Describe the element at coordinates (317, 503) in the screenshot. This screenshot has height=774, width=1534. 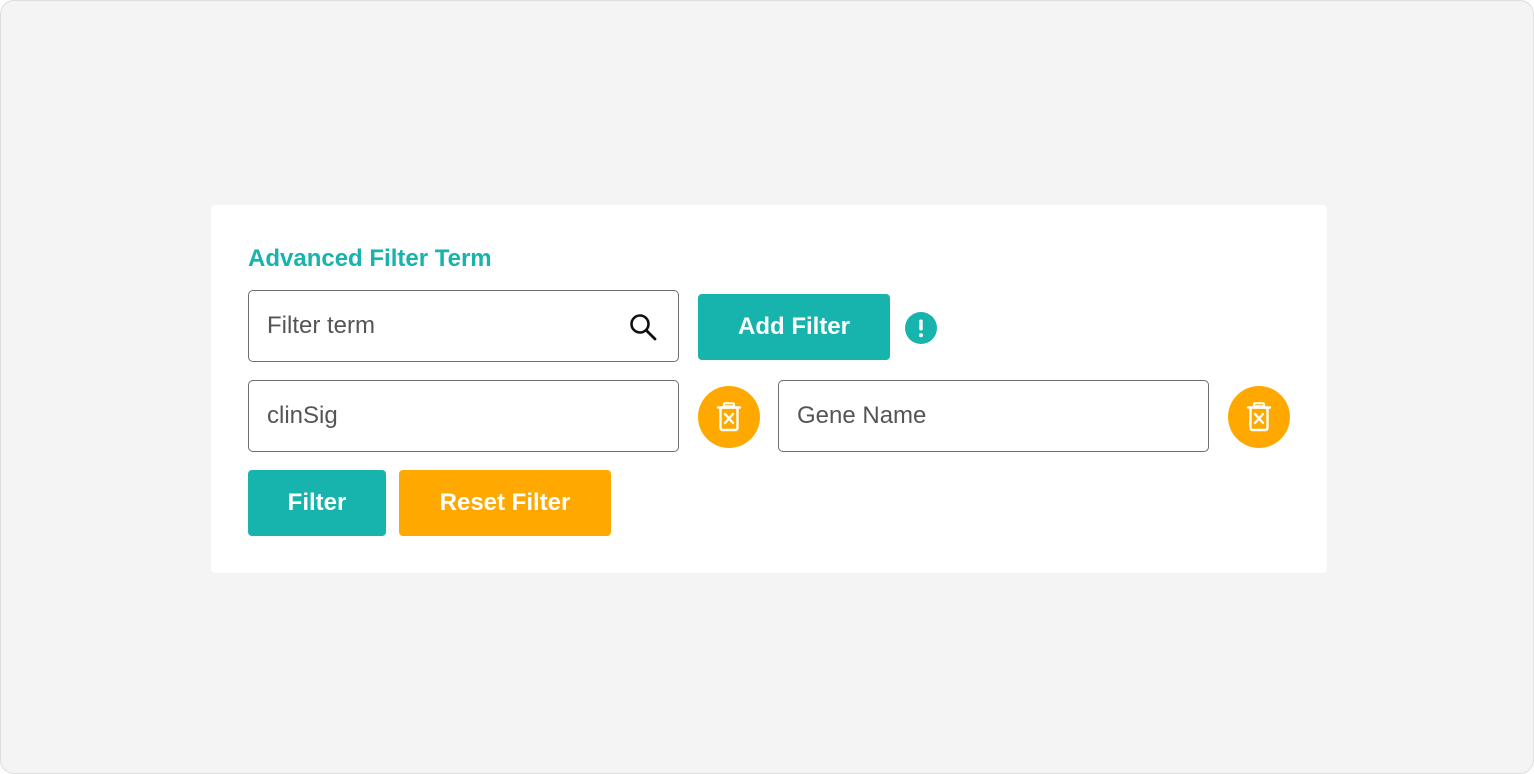
I see `filter-button: Filter` at that location.